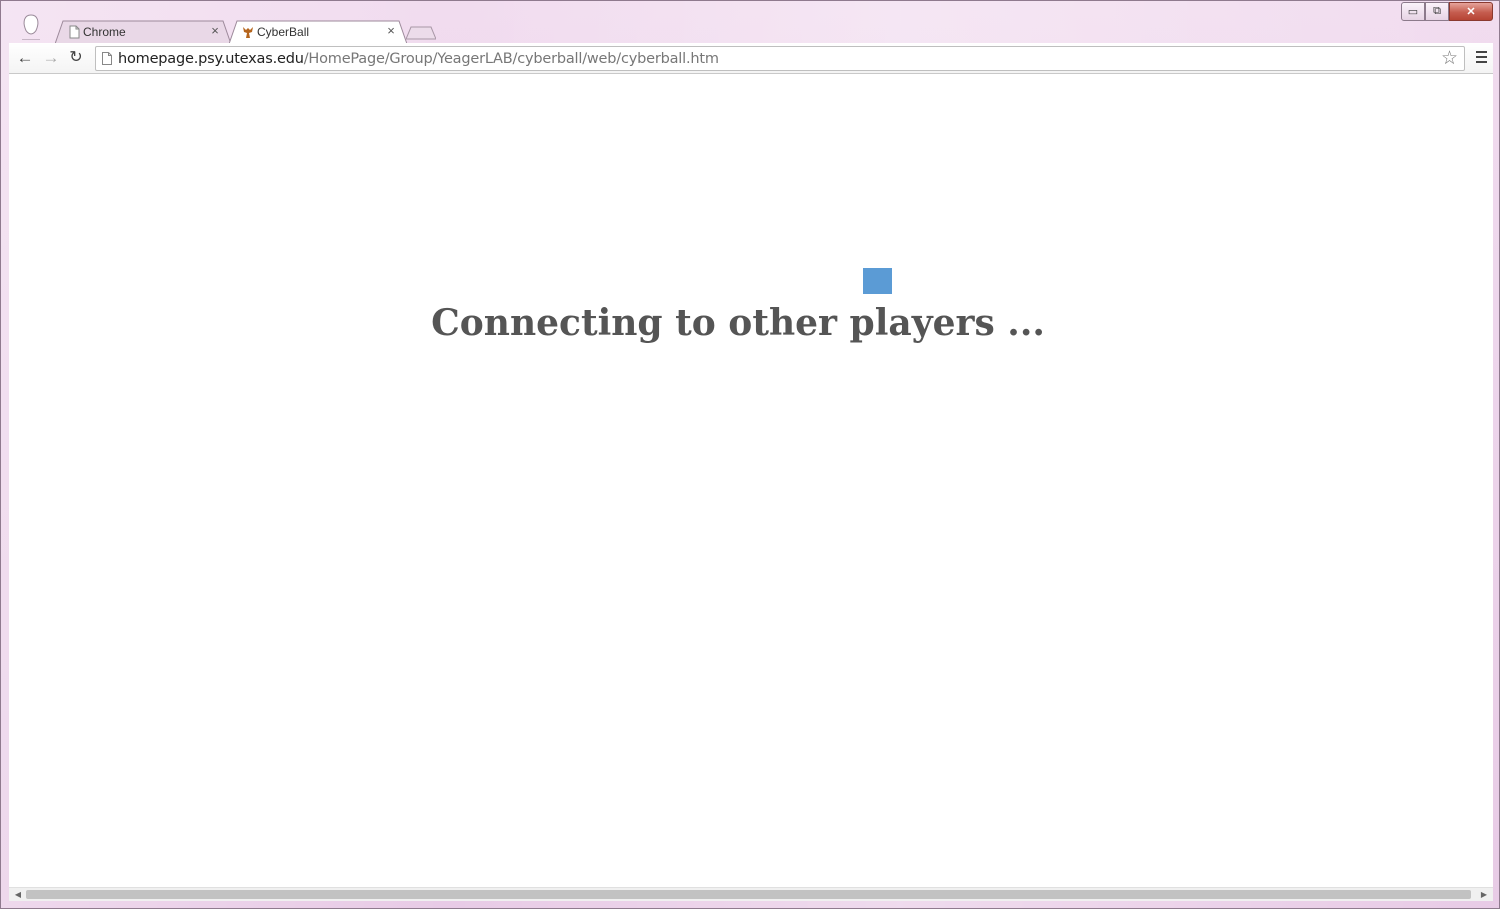 Image resolution: width=1500 pixels, height=909 pixels. What do you see at coordinates (318, 32) in the screenshot?
I see `tab-cyberball: CyberBall ×` at bounding box center [318, 32].